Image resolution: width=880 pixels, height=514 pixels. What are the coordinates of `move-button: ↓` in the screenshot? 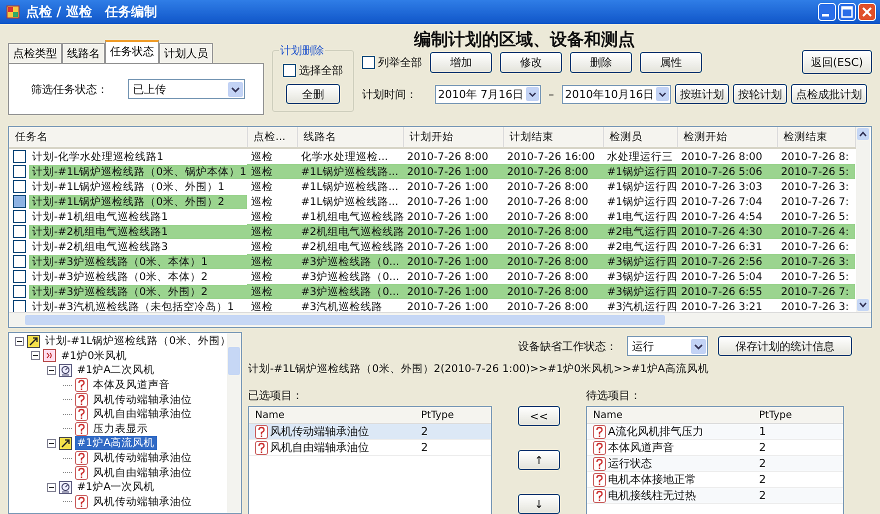 It's located at (539, 504).